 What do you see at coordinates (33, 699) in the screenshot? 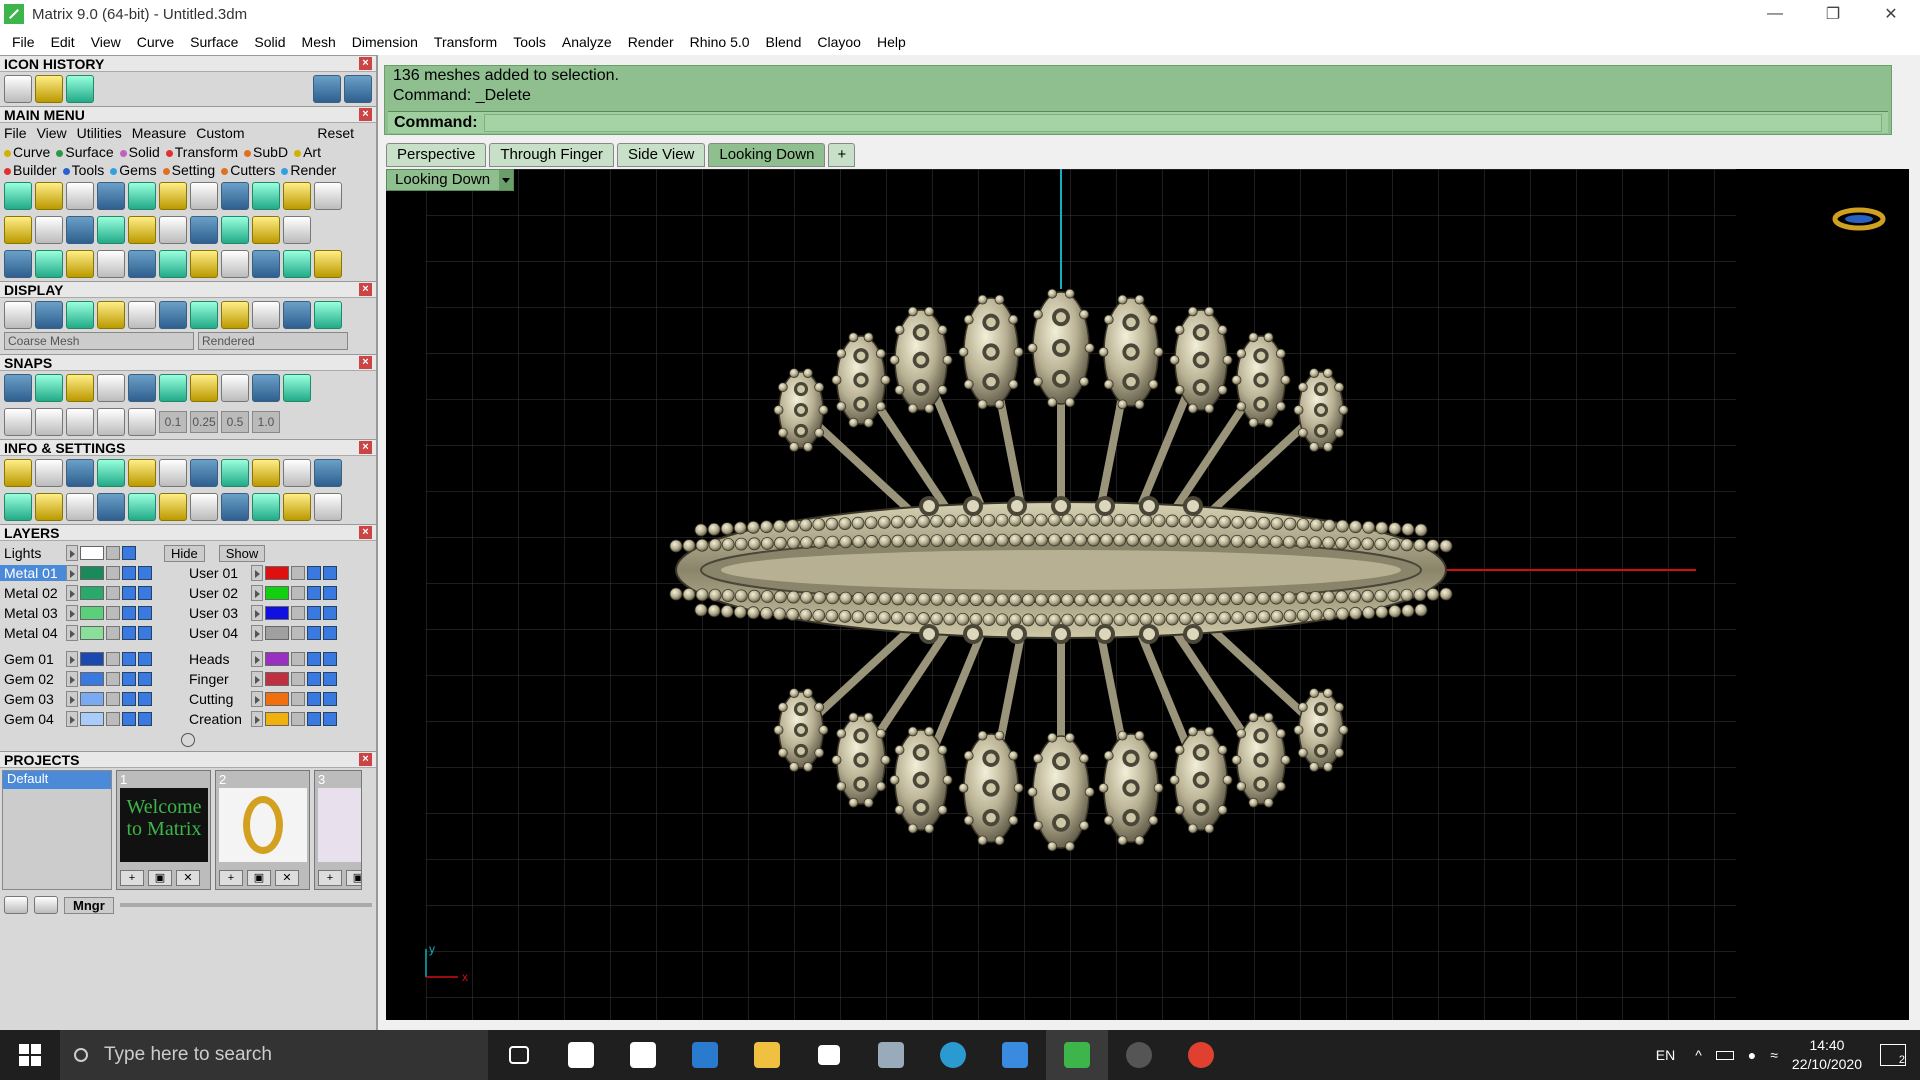
I see `layer-name: Gem 03` at bounding box center [33, 699].